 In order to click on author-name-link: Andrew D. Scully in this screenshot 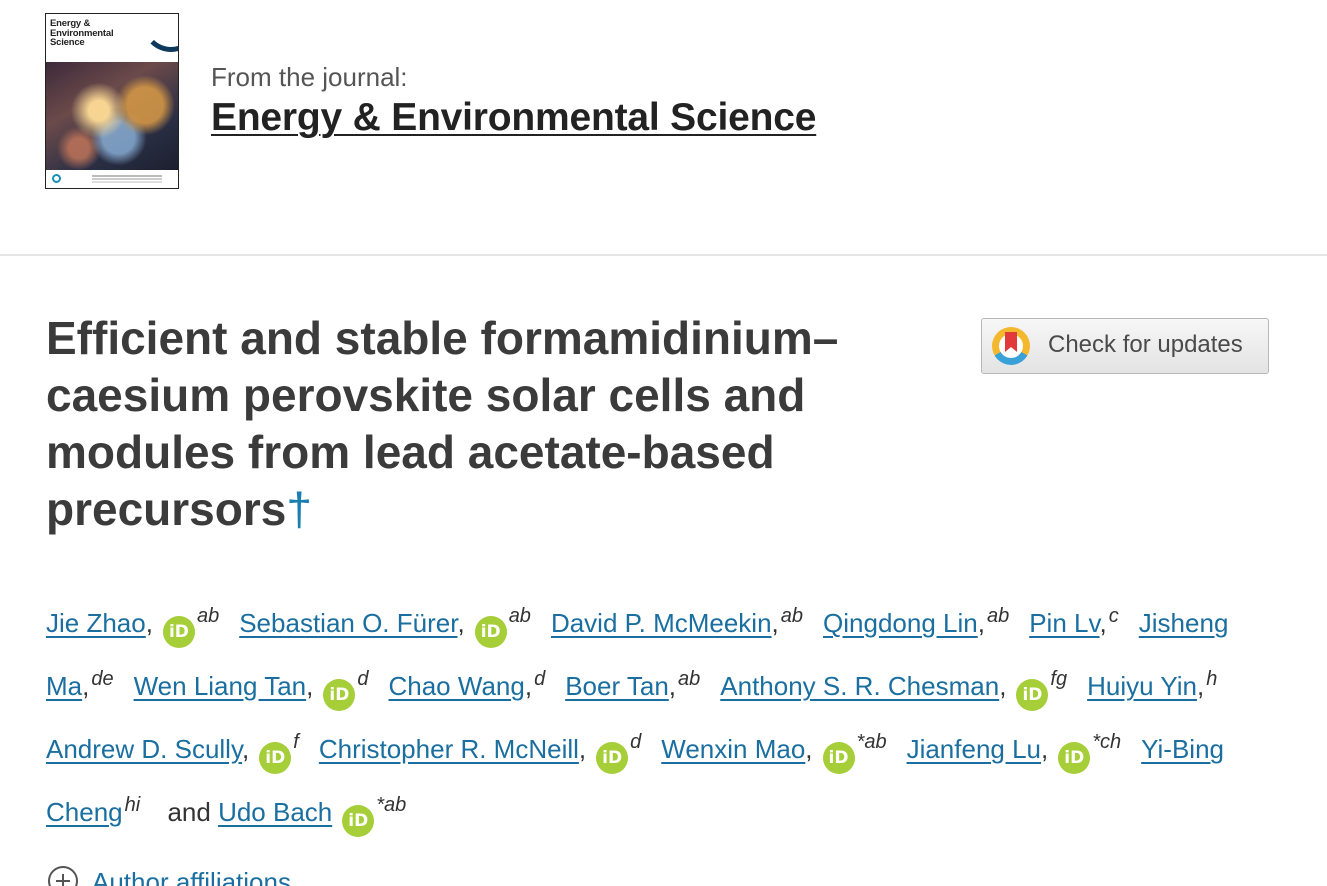, I will do `click(144, 749)`.